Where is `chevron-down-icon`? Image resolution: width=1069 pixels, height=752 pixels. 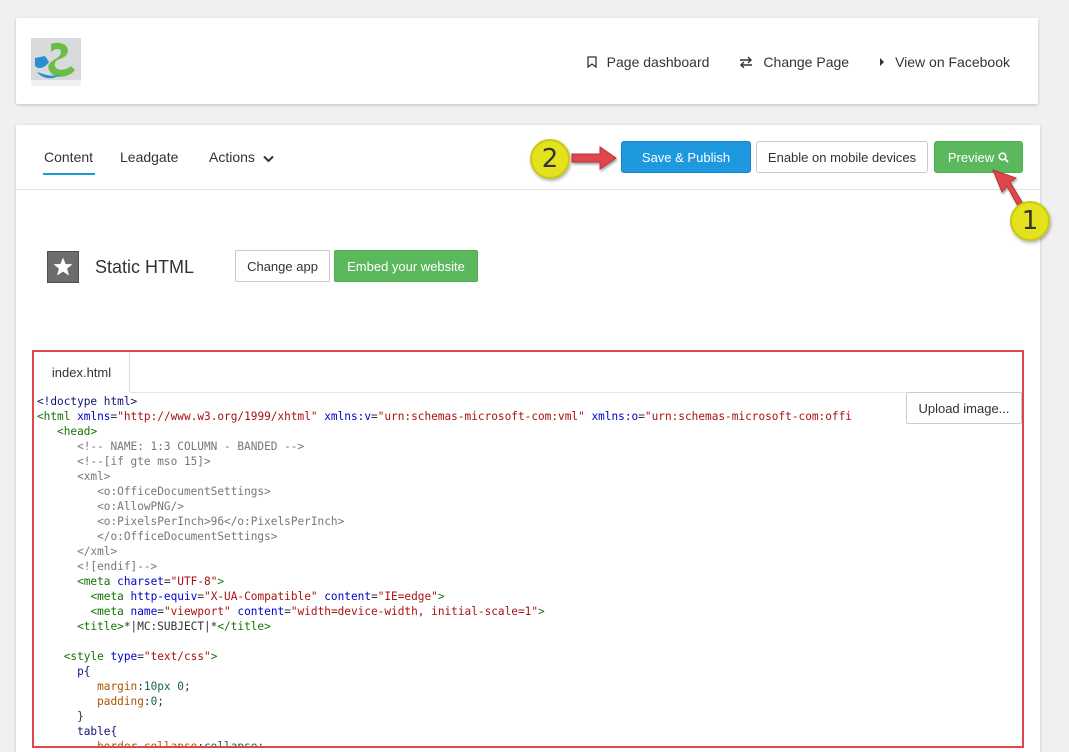
chevron-down-icon is located at coordinates (268, 158).